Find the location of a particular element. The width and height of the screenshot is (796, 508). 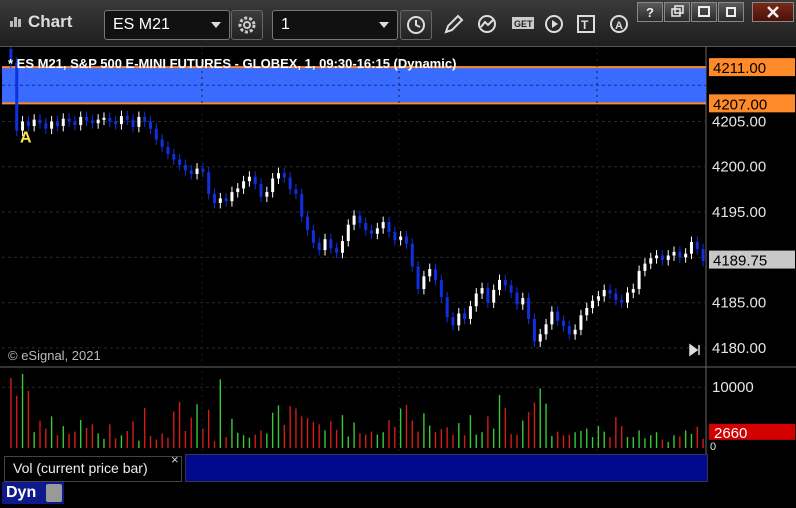

app-title: Chart is located at coordinates (40, 22).